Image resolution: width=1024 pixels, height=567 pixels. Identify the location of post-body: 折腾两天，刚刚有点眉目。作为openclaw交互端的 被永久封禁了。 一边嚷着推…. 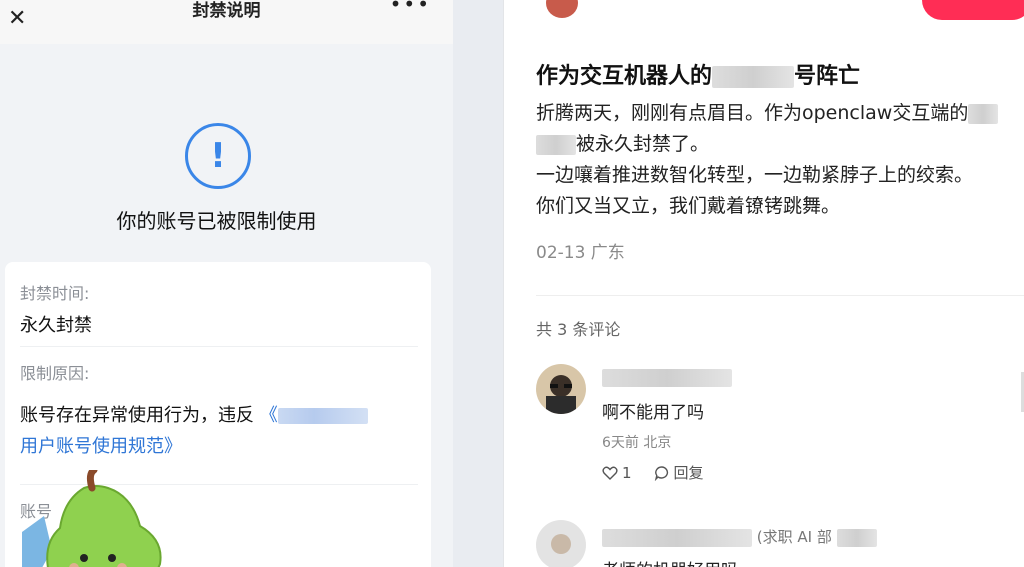
(780, 160).